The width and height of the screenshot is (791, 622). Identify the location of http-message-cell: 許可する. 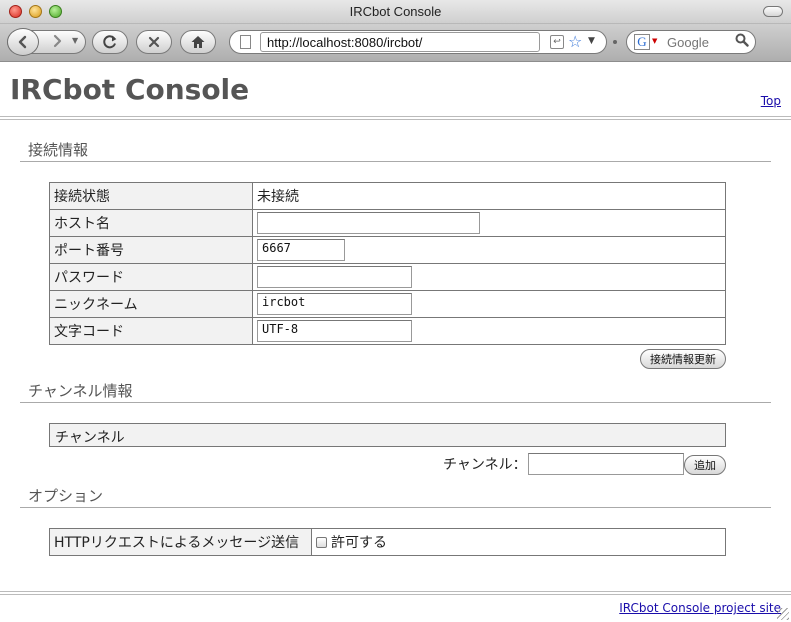
(518, 542).